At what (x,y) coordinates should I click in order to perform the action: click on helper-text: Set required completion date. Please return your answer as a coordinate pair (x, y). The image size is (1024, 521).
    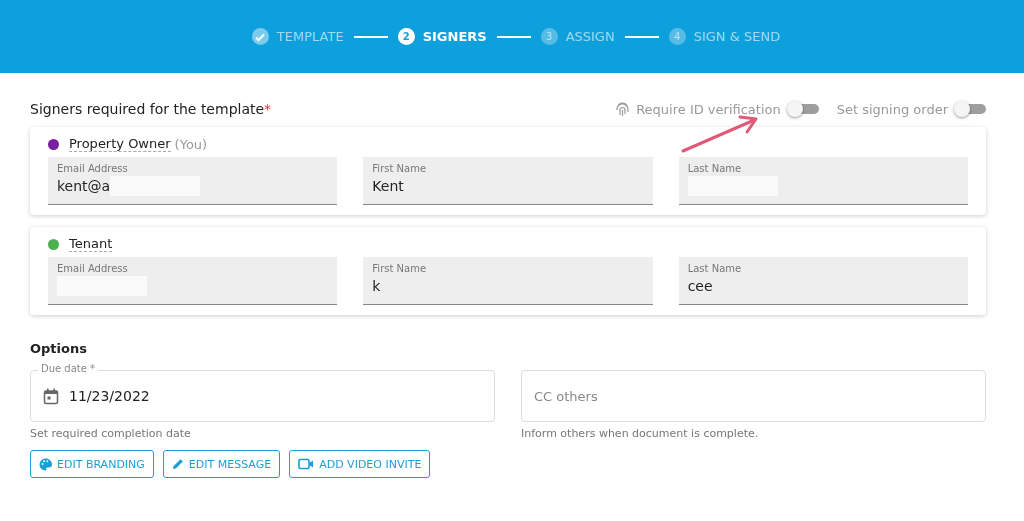
    Looking at the image, I should click on (111, 433).